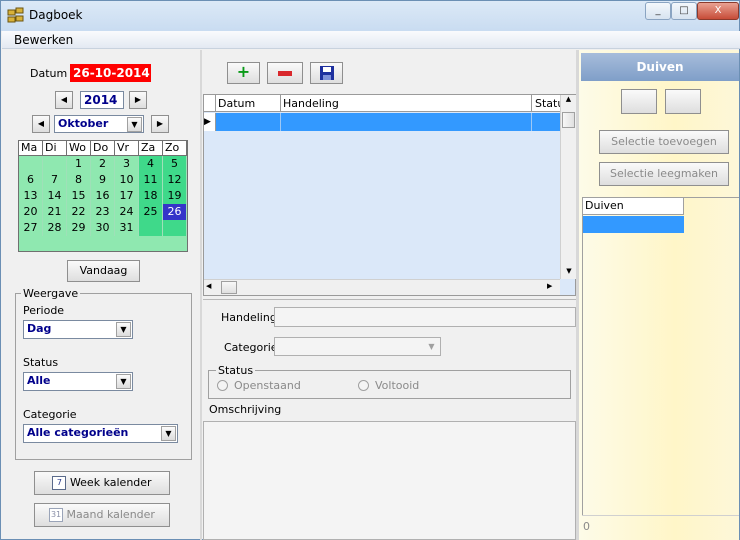  What do you see at coordinates (79, 148) in the screenshot?
I see `weekday-wo: Wo` at bounding box center [79, 148].